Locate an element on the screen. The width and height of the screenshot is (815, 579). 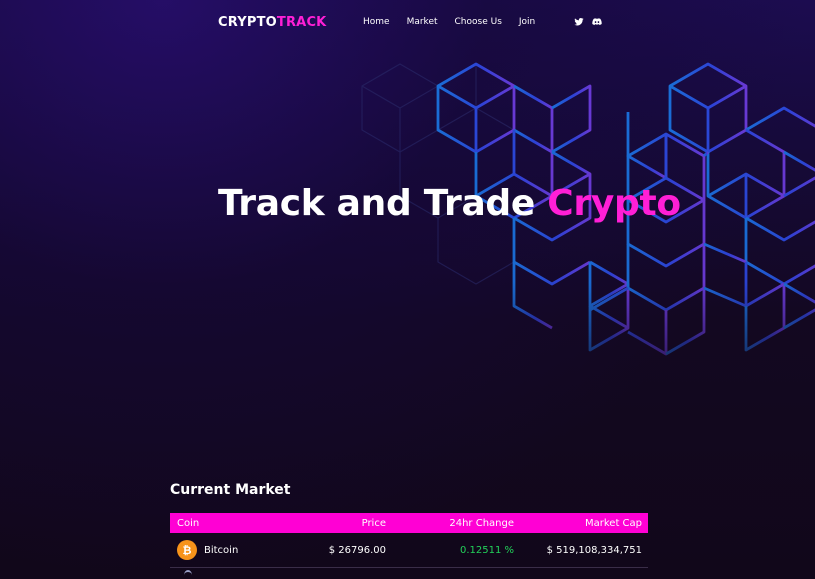
navbar: CRYPTOTRACK Home Market Choose Us Join is located at coordinates (410, 22).